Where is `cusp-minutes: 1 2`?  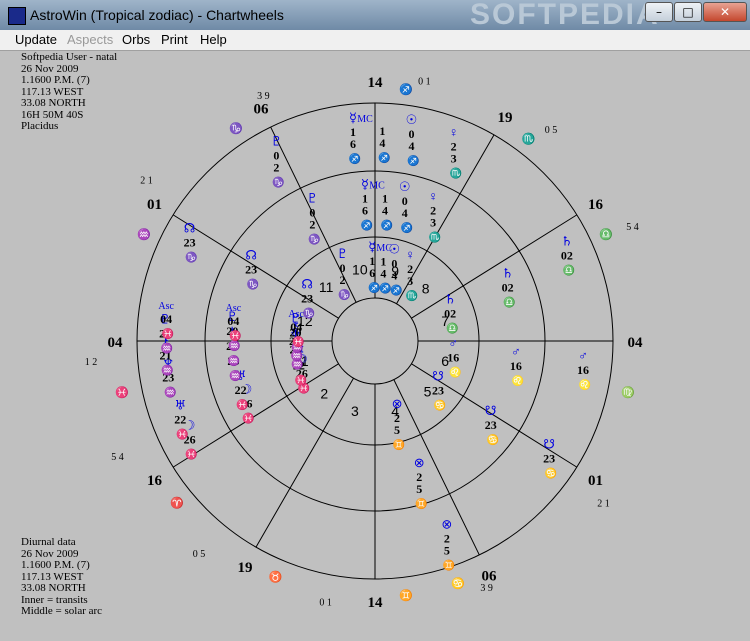 cusp-minutes: 1 2 is located at coordinates (91, 362).